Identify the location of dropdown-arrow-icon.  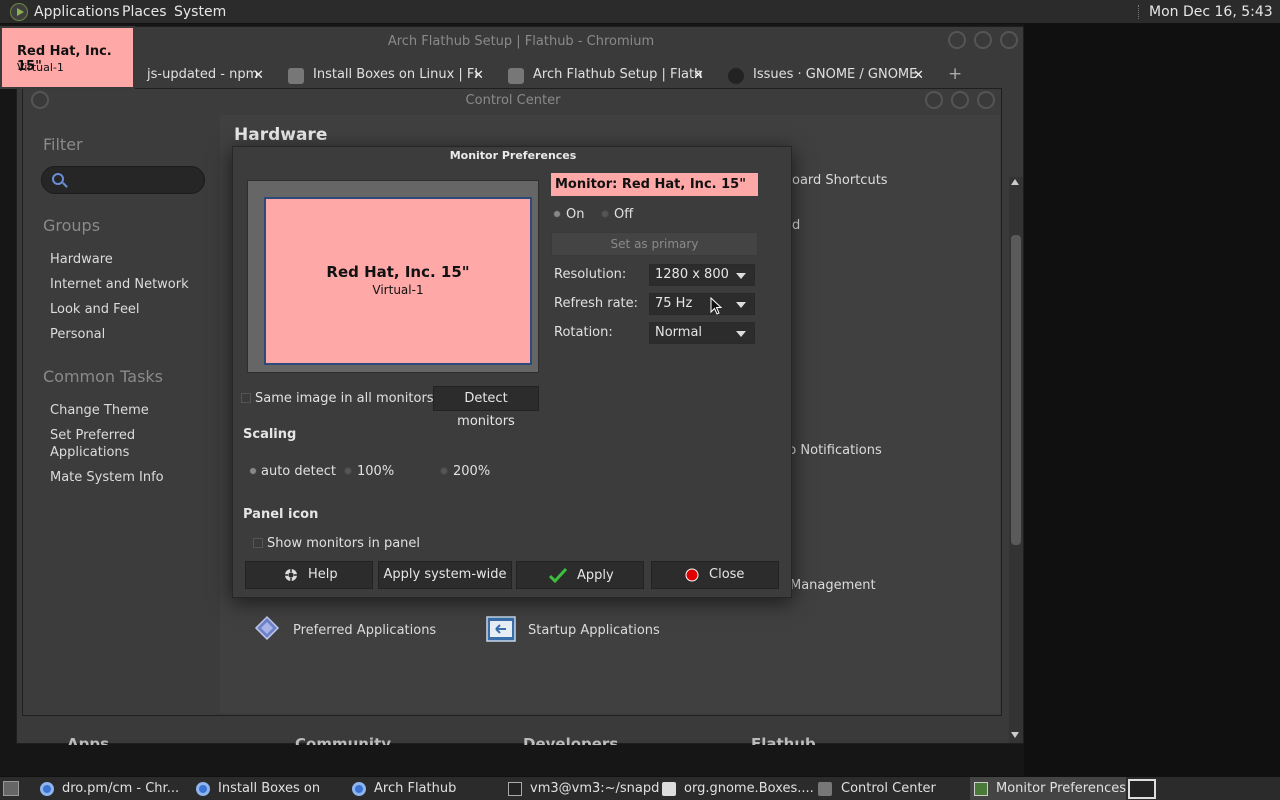
(741, 276).